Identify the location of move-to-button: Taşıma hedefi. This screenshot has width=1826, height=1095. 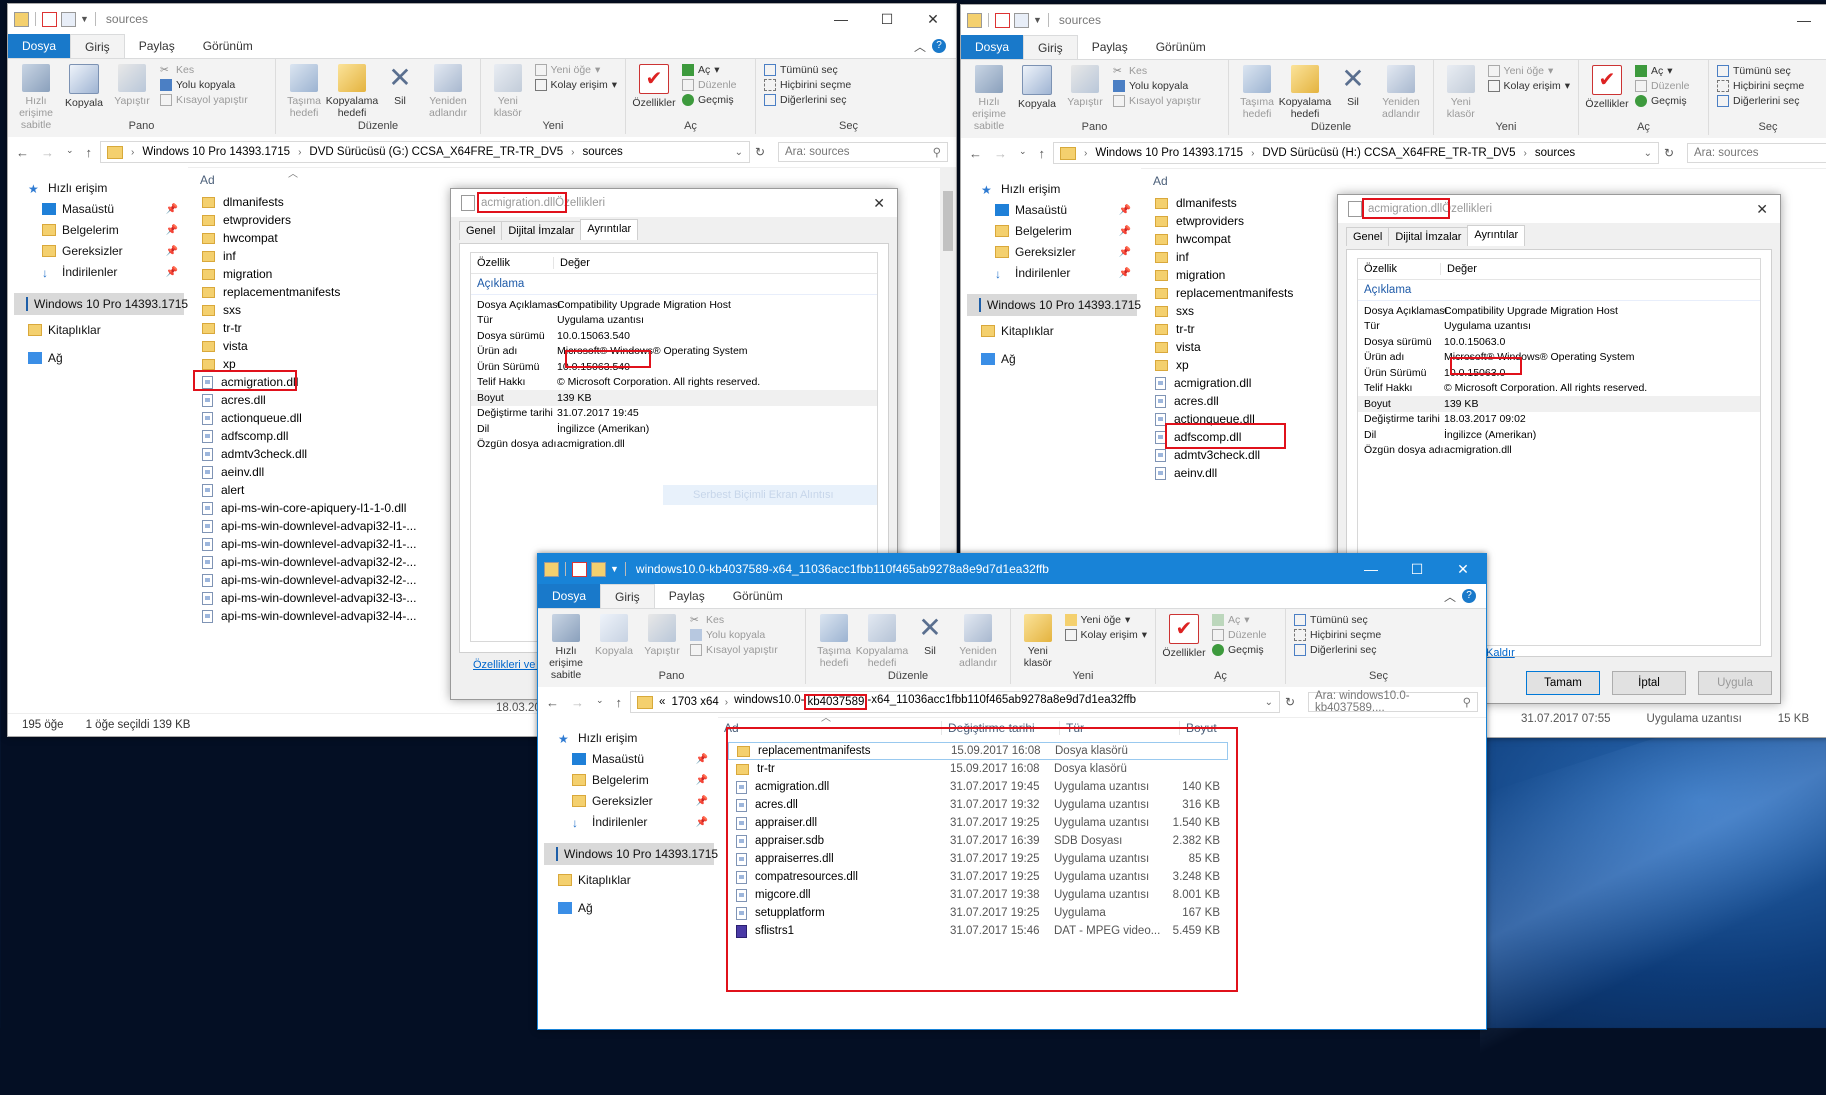
(304, 90).